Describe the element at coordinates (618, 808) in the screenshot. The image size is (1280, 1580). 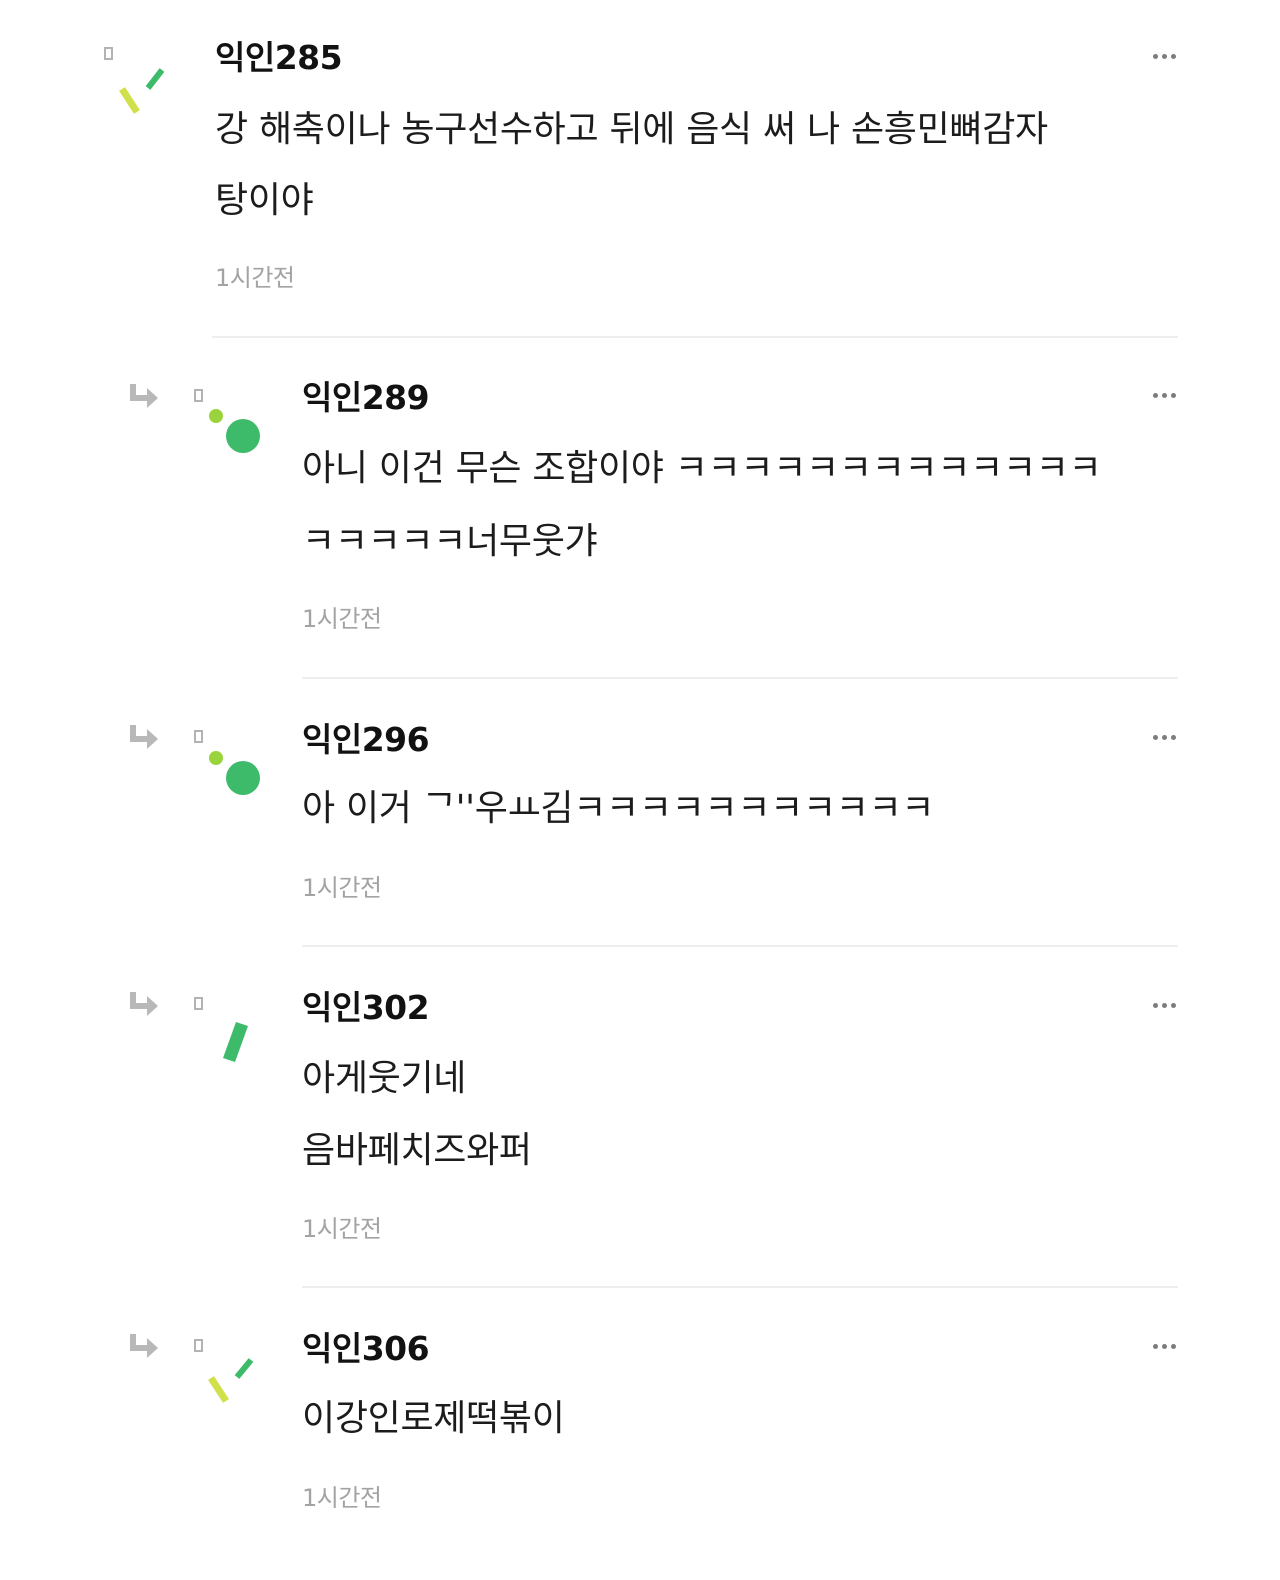
I see `comment-text-line: 아 이거 ᄀ''우ㅛ김ㅋㅋㅋㅋㅋㅋㅋㅋㅋㅋㅋ` at that location.